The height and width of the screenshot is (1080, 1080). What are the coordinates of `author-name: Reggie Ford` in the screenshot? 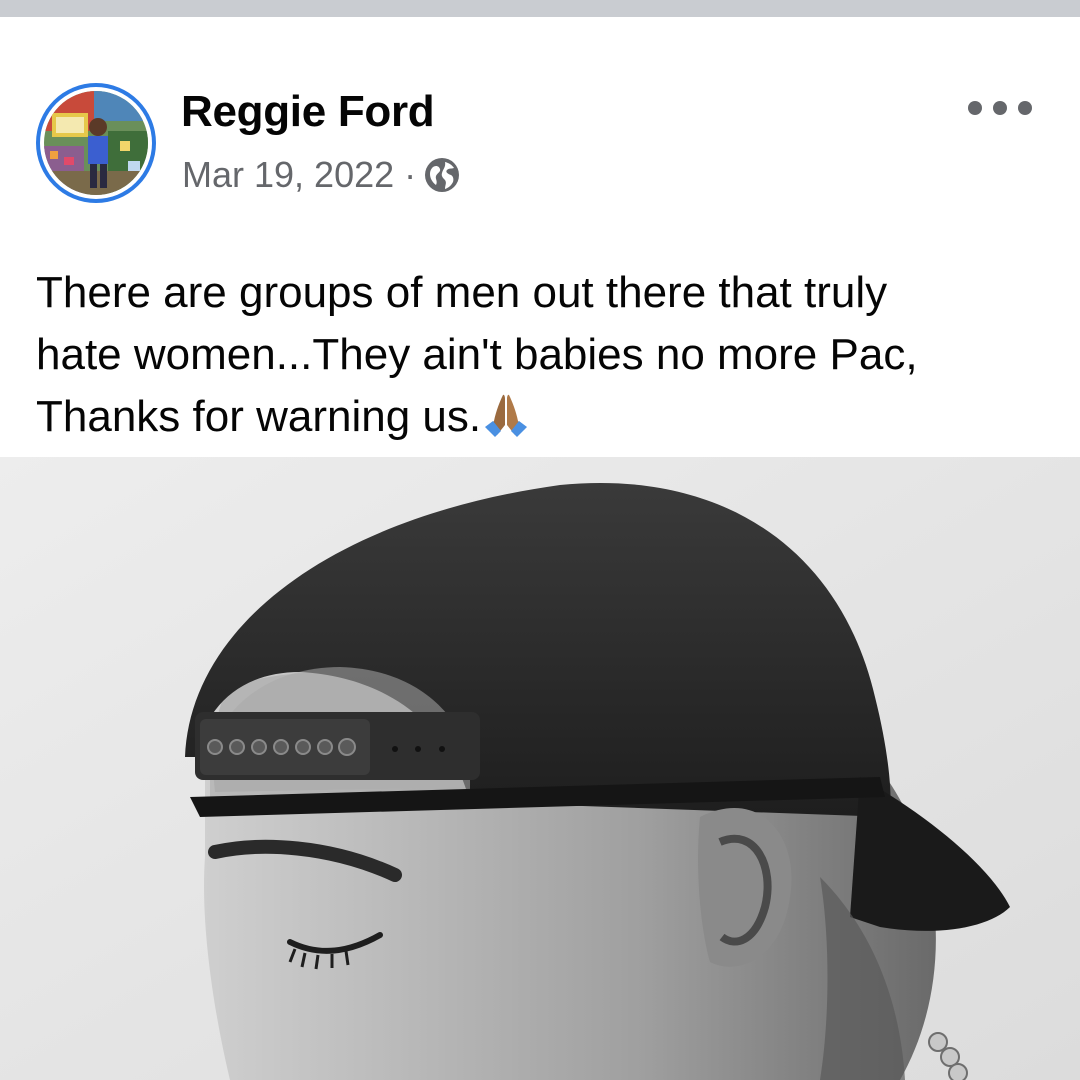 It's located at (308, 112).